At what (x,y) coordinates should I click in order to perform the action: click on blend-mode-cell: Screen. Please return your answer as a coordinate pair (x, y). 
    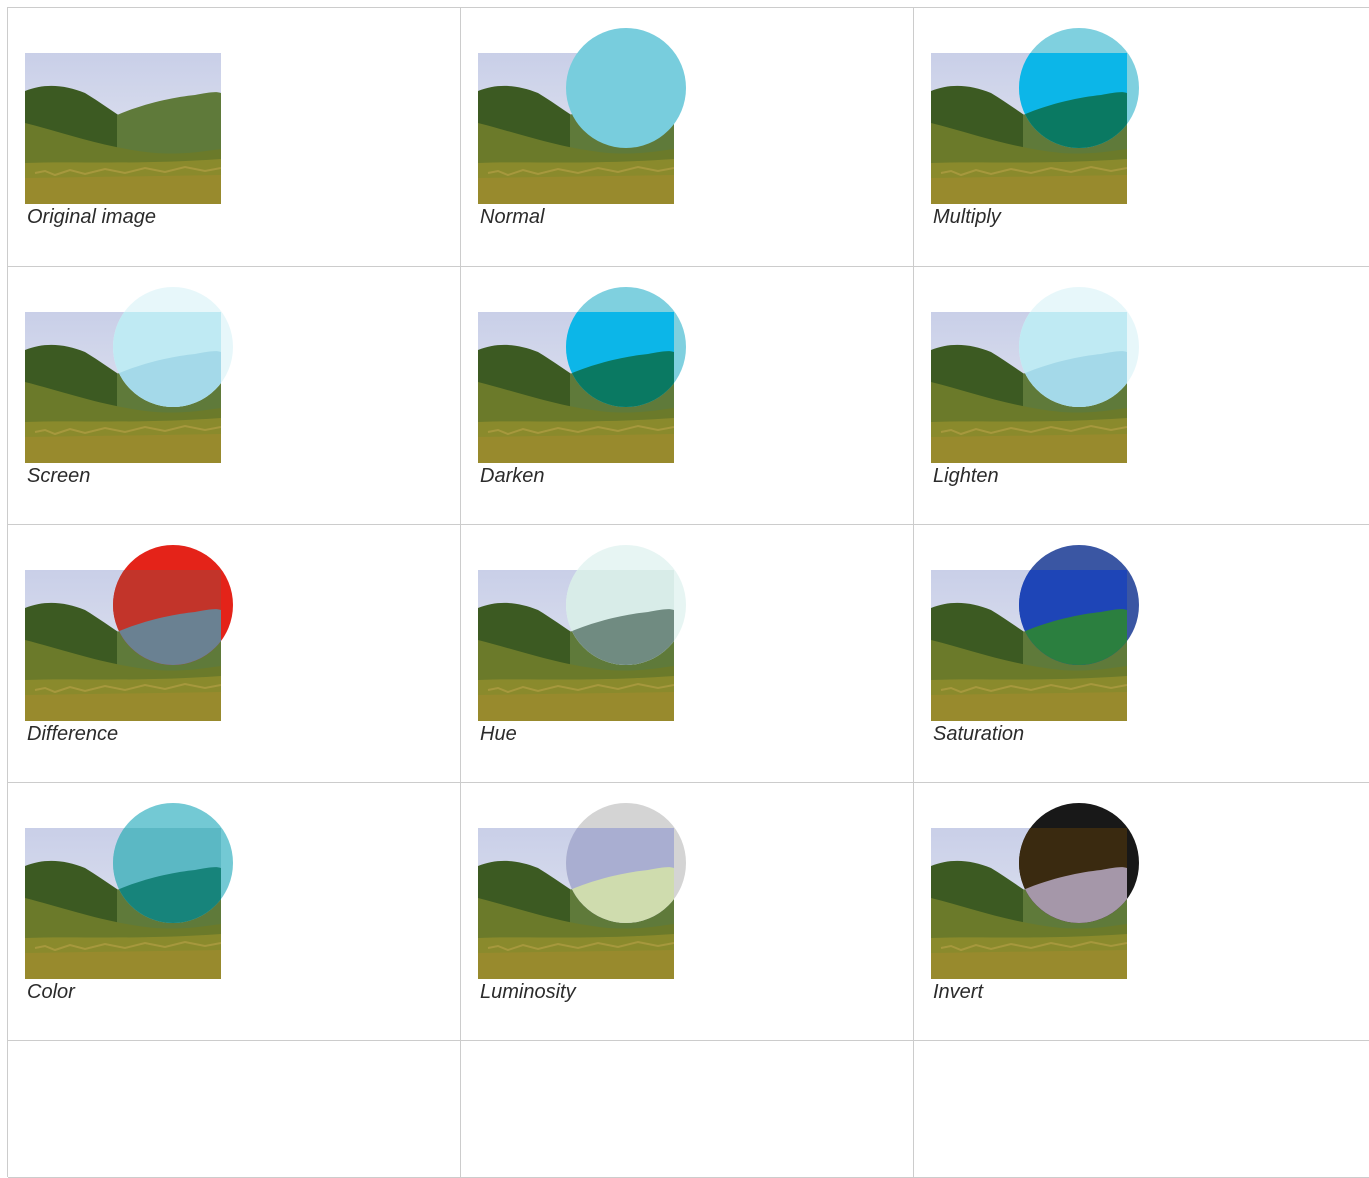
    Looking at the image, I should click on (234, 396).